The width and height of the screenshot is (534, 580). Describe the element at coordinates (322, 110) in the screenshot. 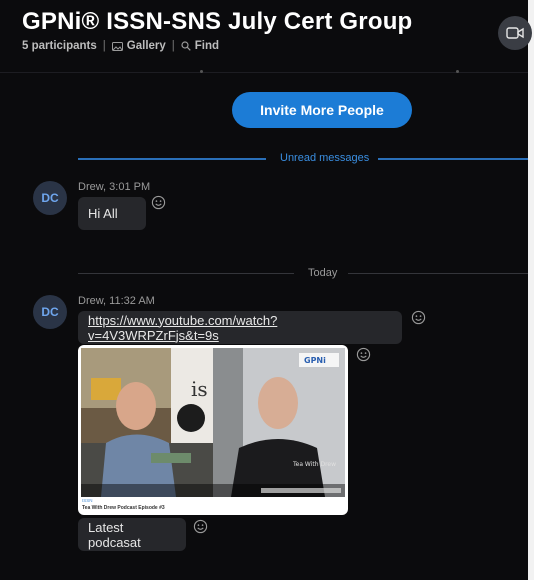

I see `invite-more-people-button: Invite More People` at that location.